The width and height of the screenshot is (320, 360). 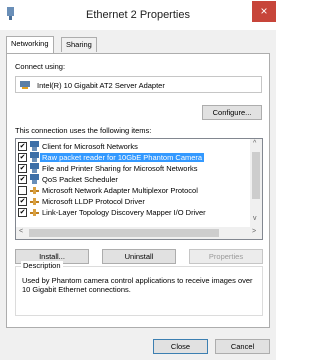 What do you see at coordinates (90, 146) in the screenshot?
I see `item-label: Client for Microsoft Networks` at bounding box center [90, 146].